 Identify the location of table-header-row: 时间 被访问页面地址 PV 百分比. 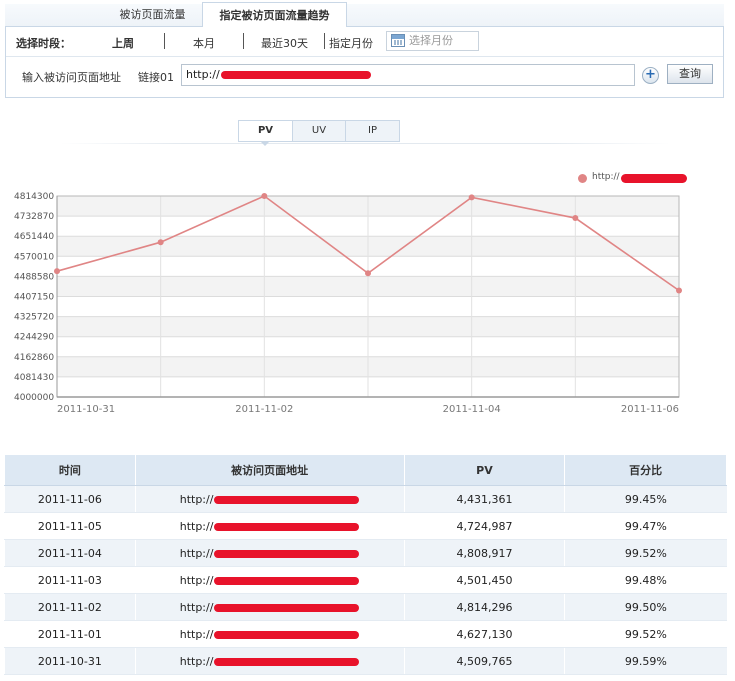
(365, 470).